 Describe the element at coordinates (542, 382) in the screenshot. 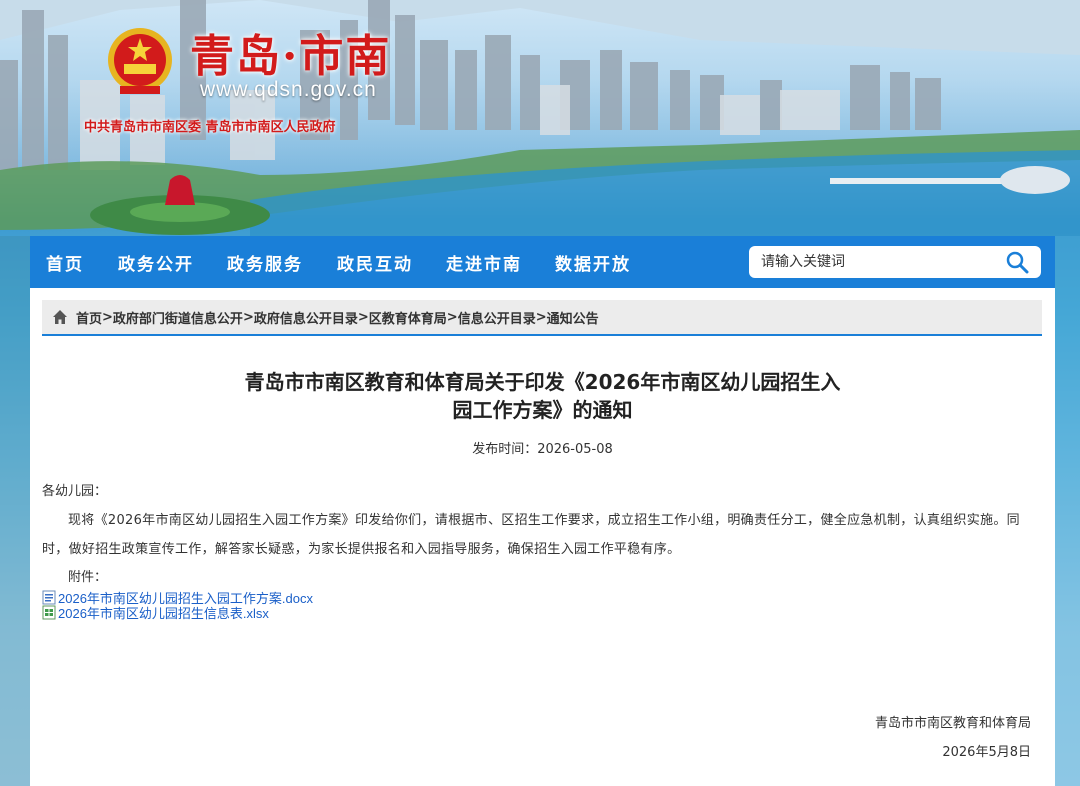

I see `article-title-line1: 青岛市市南区教育和体育局关于印发《2026年市南区幼儿园招生入` at that location.